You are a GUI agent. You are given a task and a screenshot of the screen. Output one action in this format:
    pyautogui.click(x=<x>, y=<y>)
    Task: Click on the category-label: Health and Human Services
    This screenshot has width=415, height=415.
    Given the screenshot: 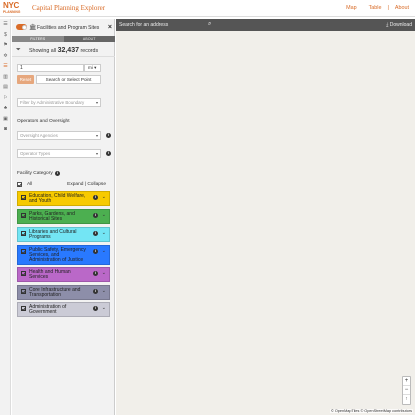 What is the action you would take?
    pyautogui.click(x=50, y=275)
    